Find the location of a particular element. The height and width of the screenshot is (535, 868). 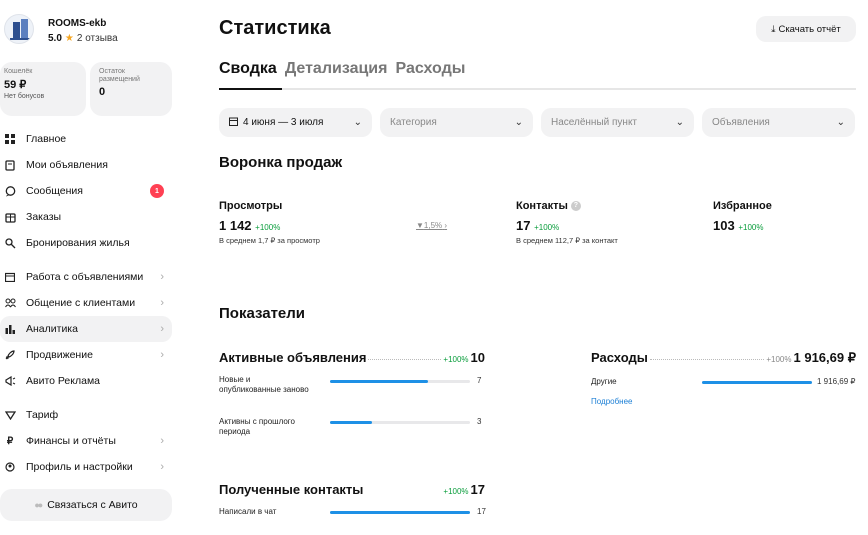

row-label: Другие is located at coordinates (604, 381).